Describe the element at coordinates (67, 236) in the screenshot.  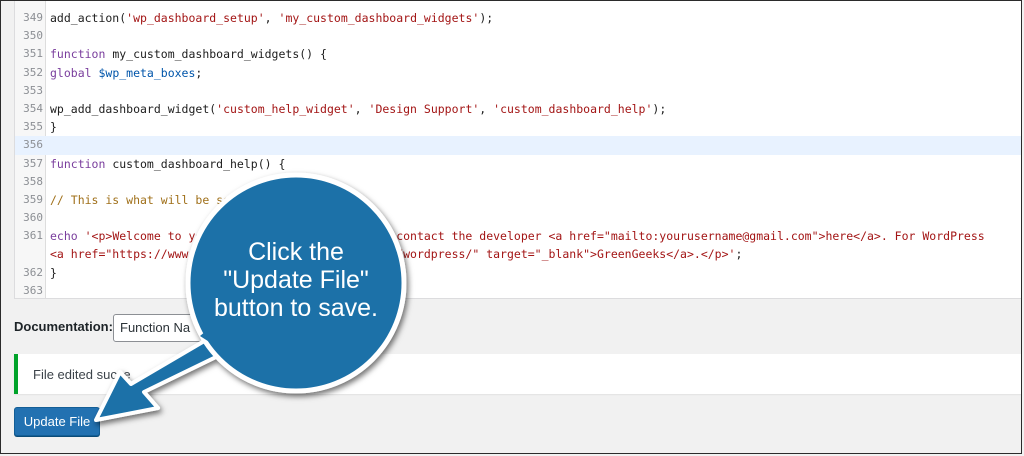
I see `code-token: echo` at that location.